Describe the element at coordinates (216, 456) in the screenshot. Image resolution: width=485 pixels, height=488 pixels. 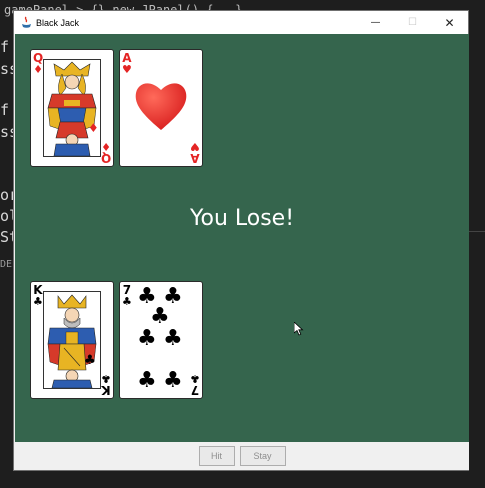
I see `hit-button: Hit` at that location.